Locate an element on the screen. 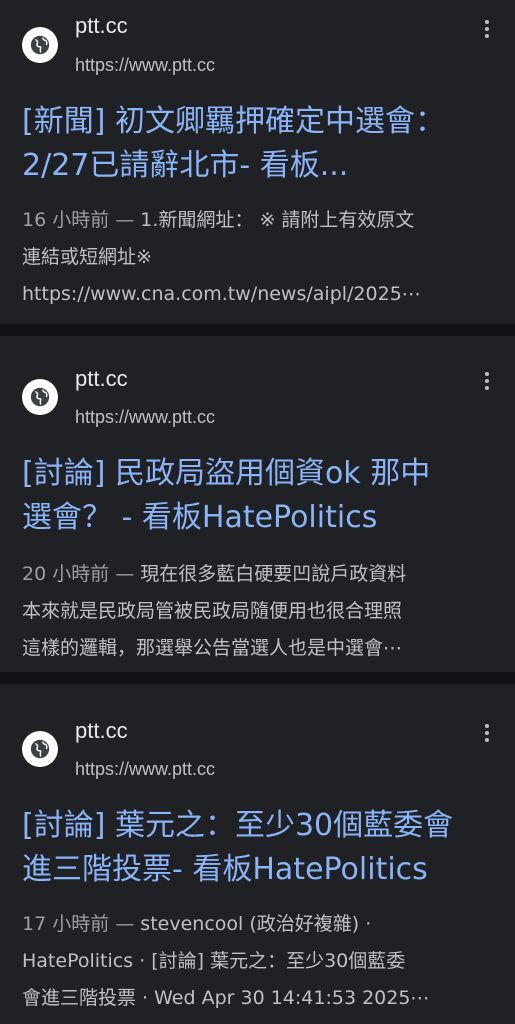  snippet-line: 本來就是民政局管被民政局隨便用也很合理照 is located at coordinates (212, 611).